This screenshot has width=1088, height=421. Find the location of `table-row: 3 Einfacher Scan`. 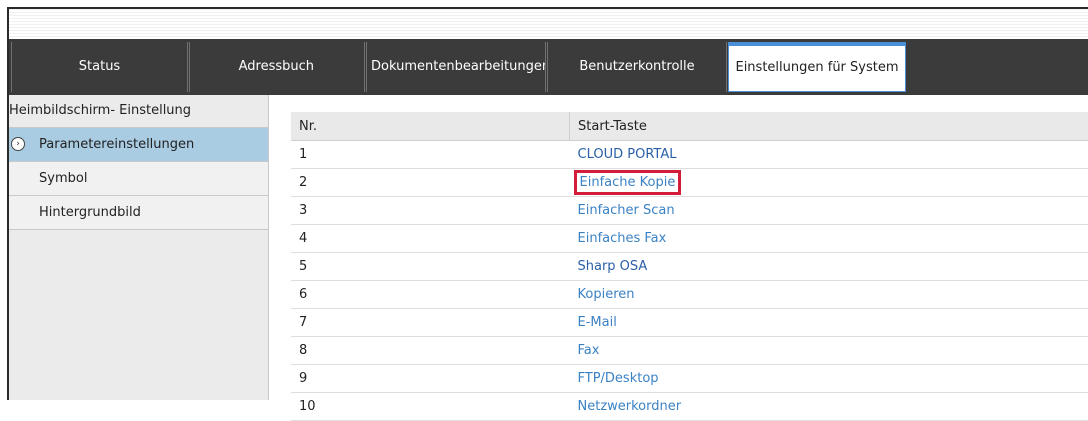

table-row: 3 Einfacher Scan is located at coordinates (689, 211).